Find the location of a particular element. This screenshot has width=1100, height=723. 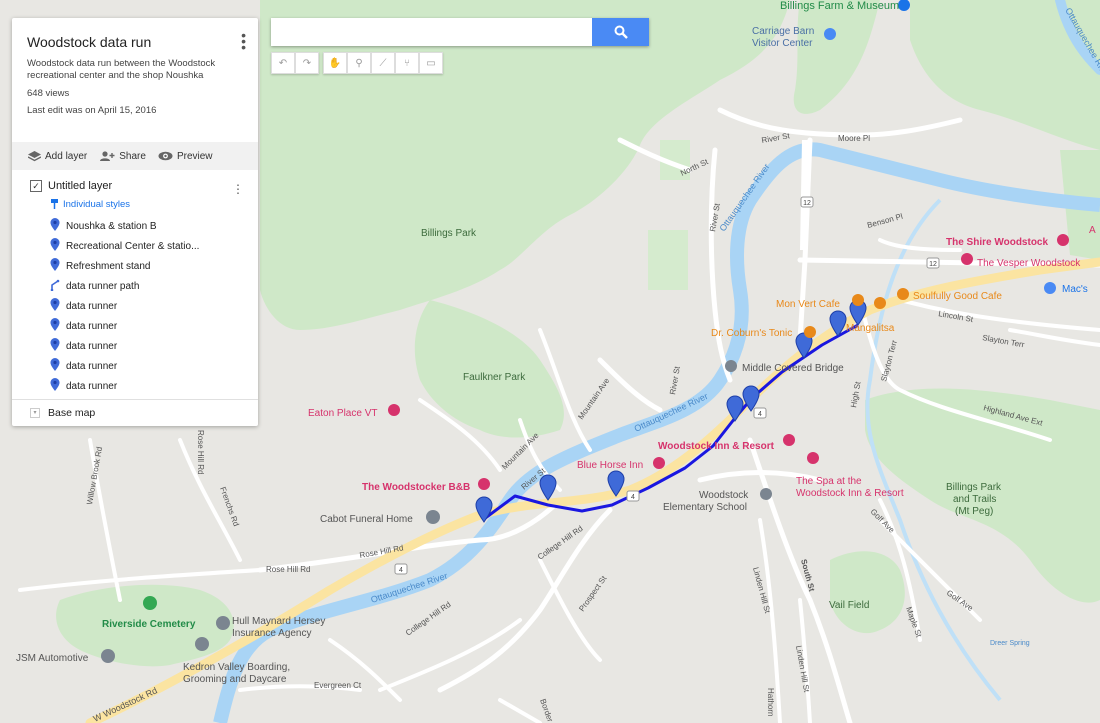

search-button is located at coordinates (620, 32).